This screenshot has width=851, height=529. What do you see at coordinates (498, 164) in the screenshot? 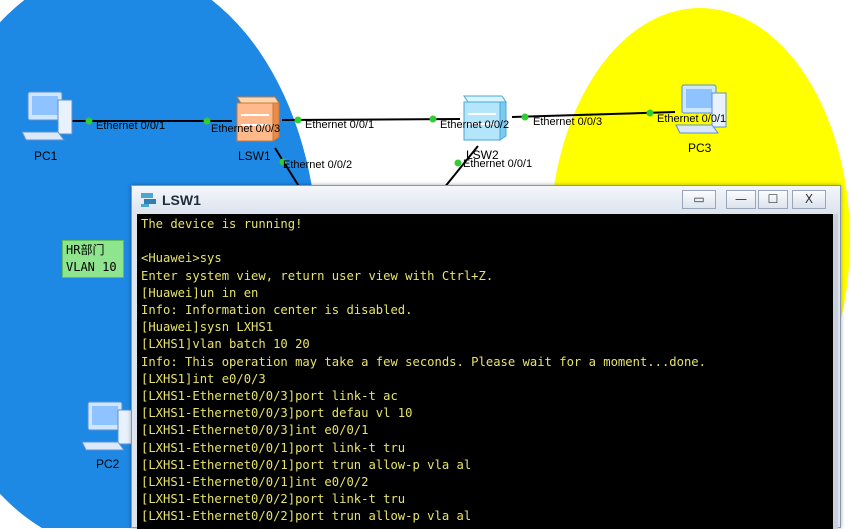
I see `port-label-lsw2-e001: Ethernet 0/0/1` at bounding box center [498, 164].